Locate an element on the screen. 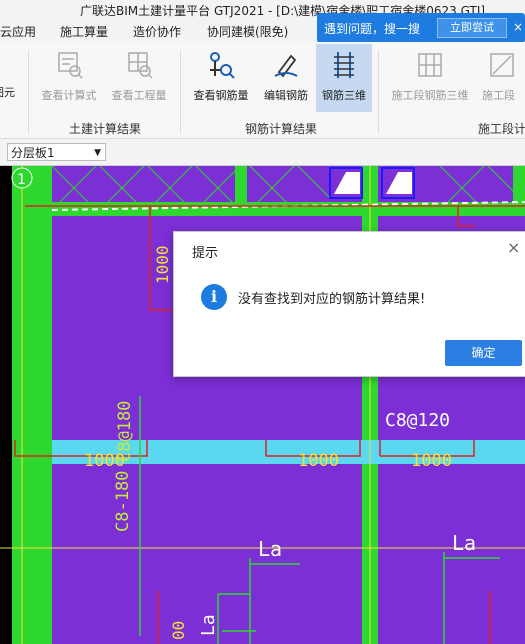 Image resolution: width=525 pixels, height=644 pixels. rebar-spec-label: C8@120 is located at coordinates (417, 420).